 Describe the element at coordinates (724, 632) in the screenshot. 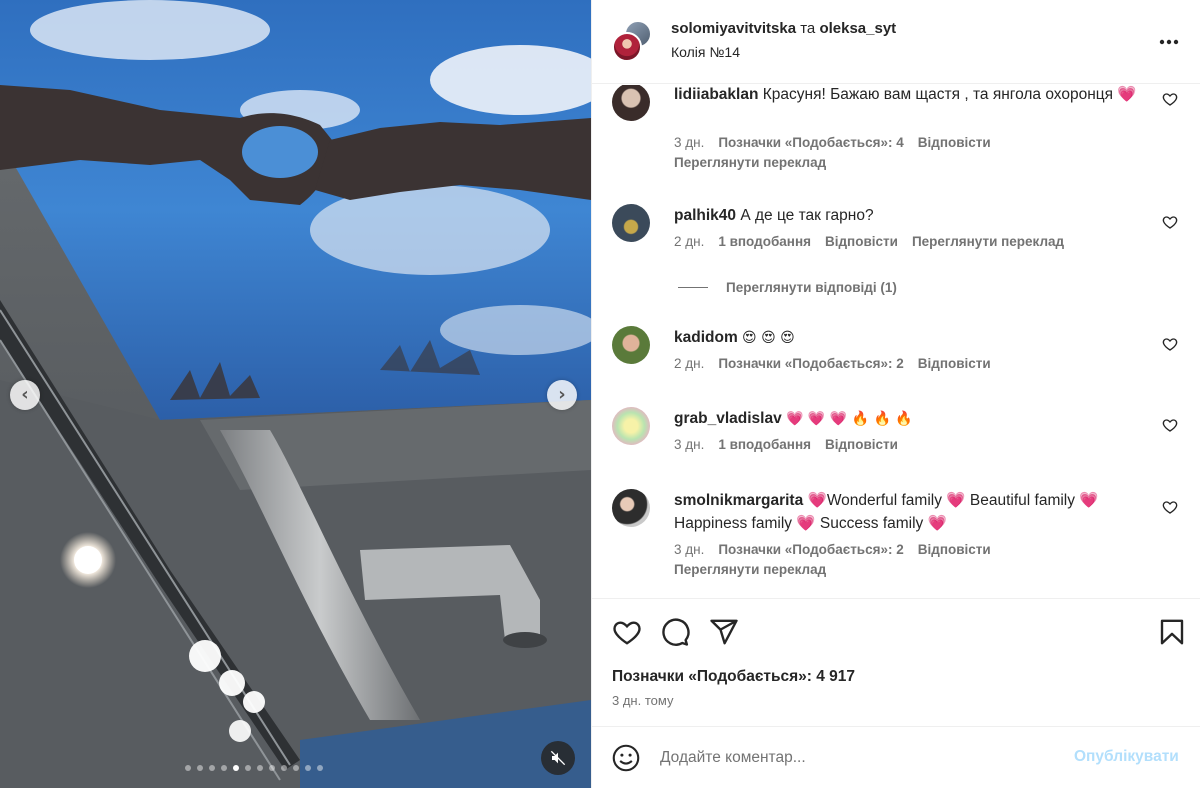

I see `share-send-icon` at that location.